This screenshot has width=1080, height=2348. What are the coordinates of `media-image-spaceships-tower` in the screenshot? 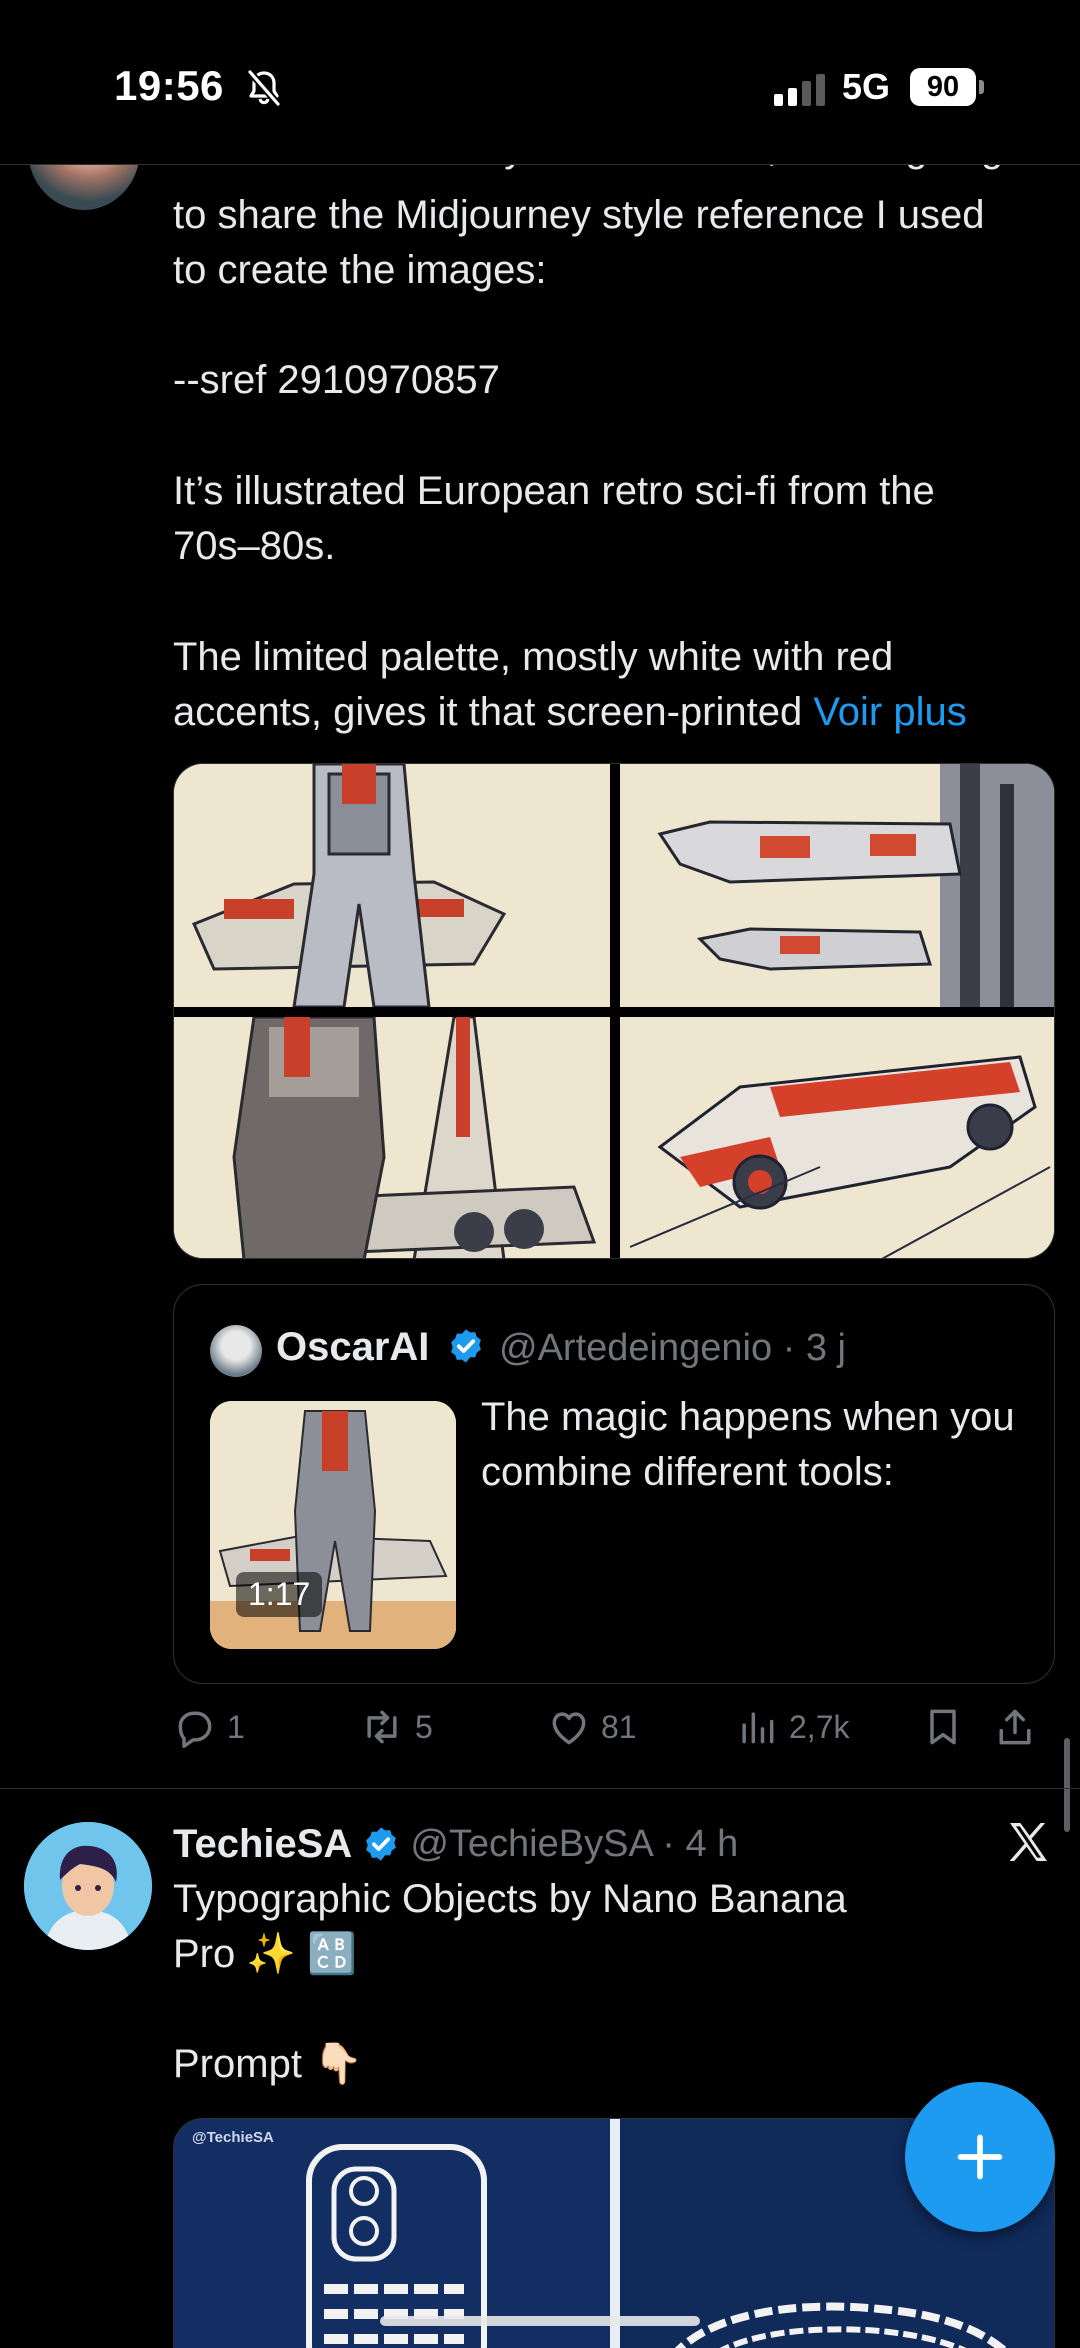 It's located at (837, 885).